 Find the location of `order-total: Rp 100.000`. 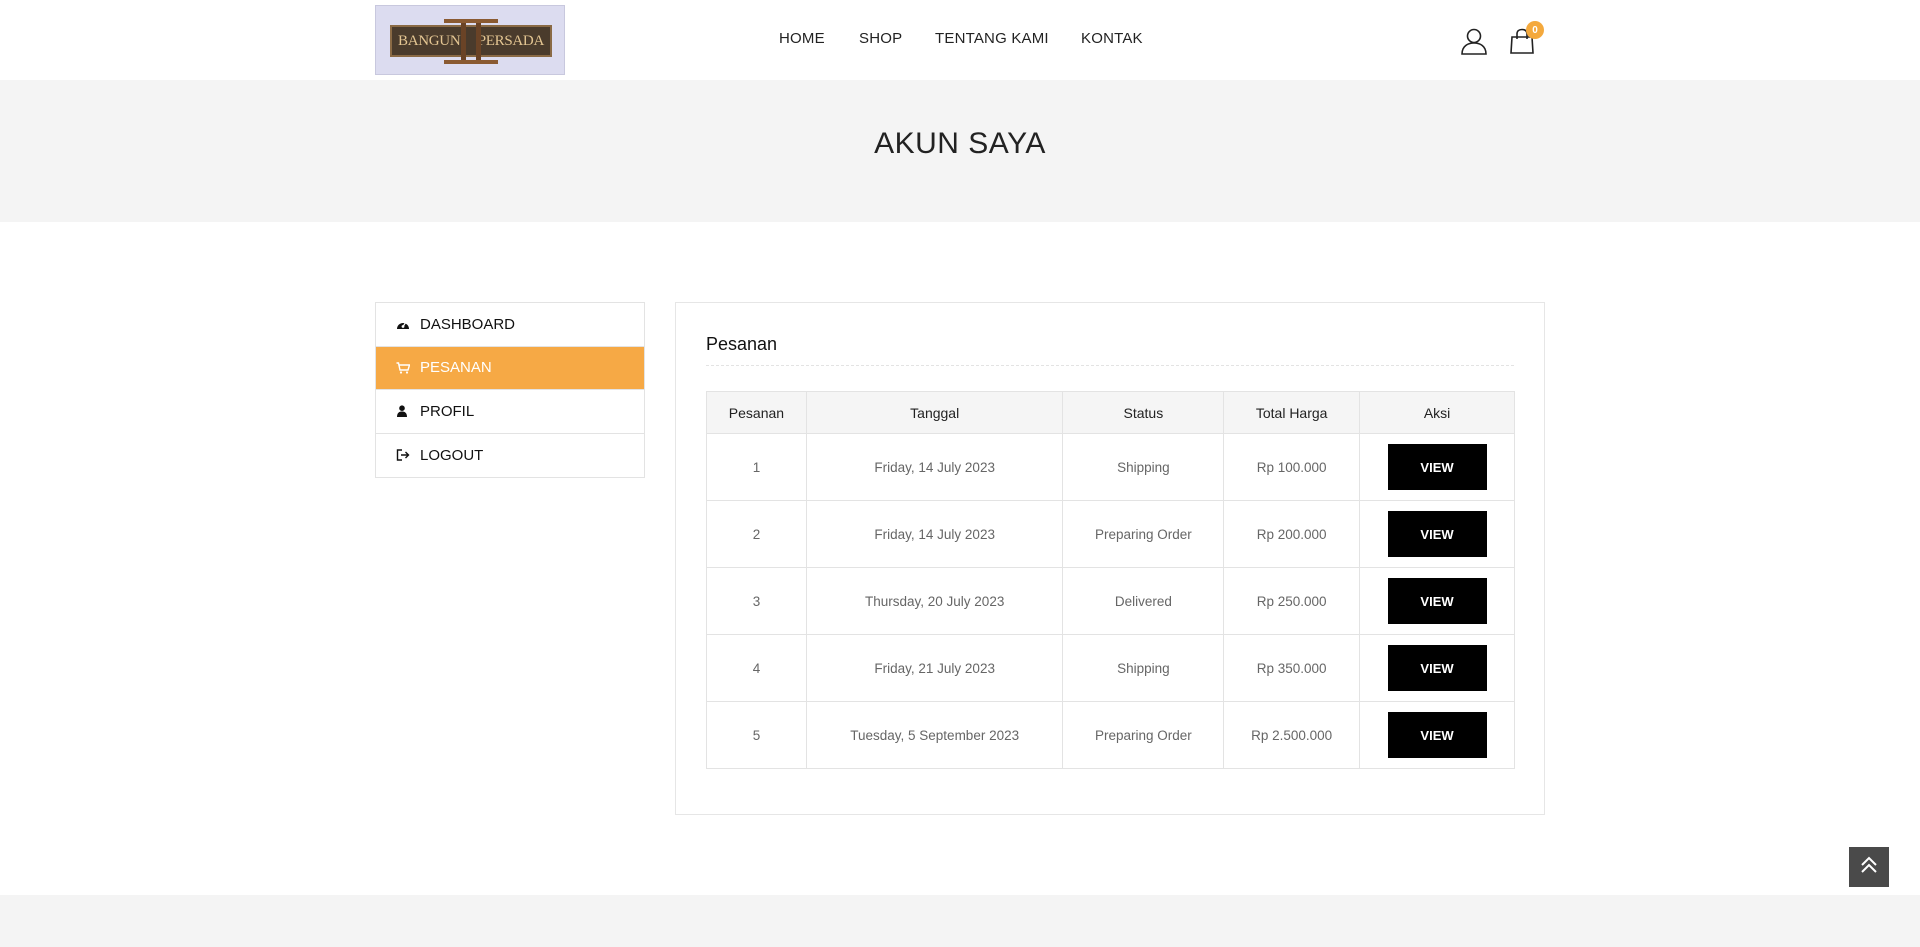

order-total: Rp 100.000 is located at coordinates (1292, 467).